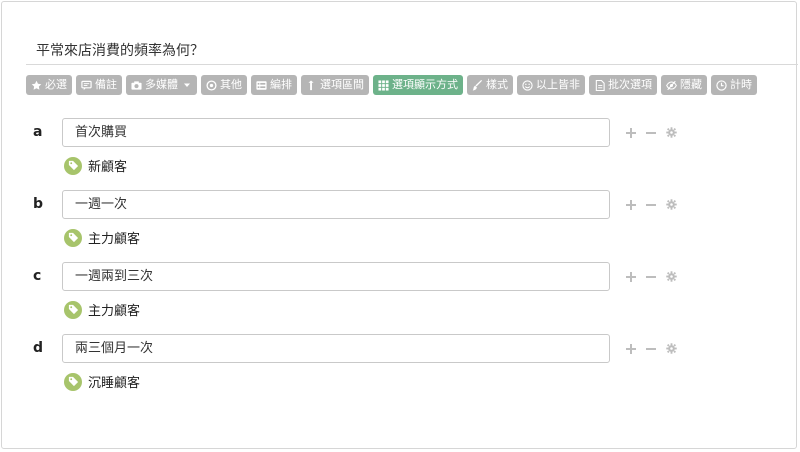 The width and height of the screenshot is (800, 452). I want to click on customer-tag-c: 主力顧客, so click(102, 309).